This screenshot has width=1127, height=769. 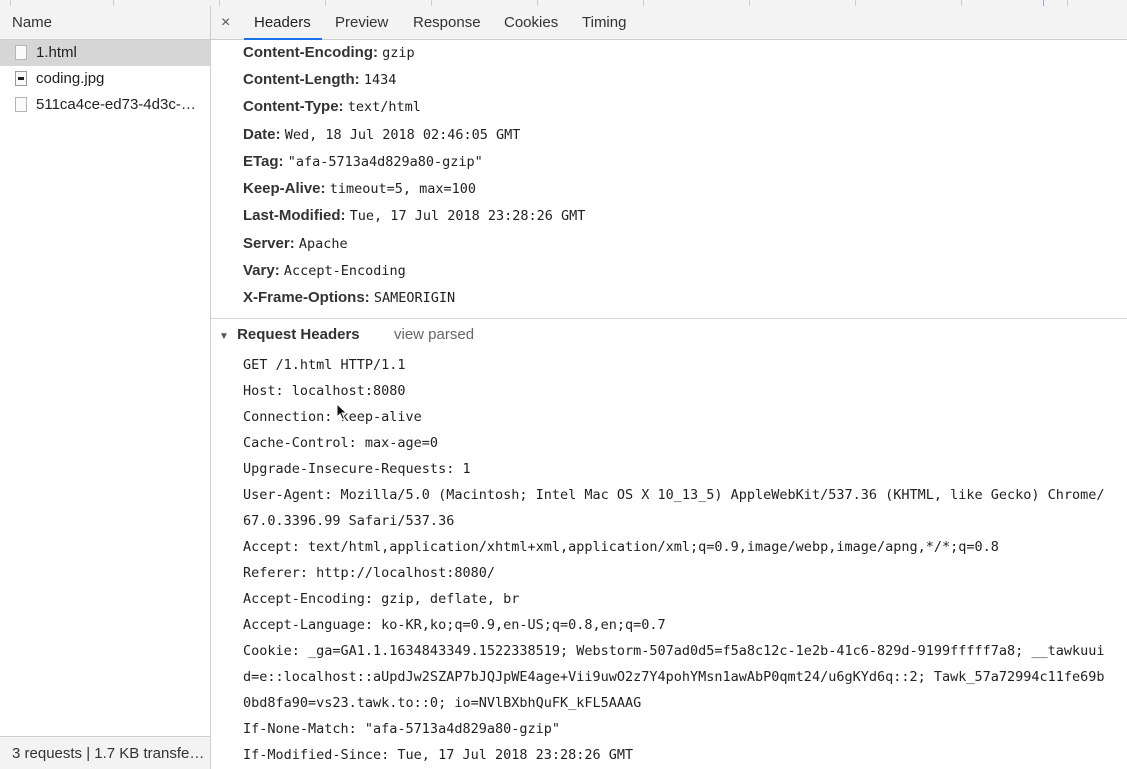 What do you see at coordinates (380, 80) in the screenshot?
I see `header-value: 1434` at bounding box center [380, 80].